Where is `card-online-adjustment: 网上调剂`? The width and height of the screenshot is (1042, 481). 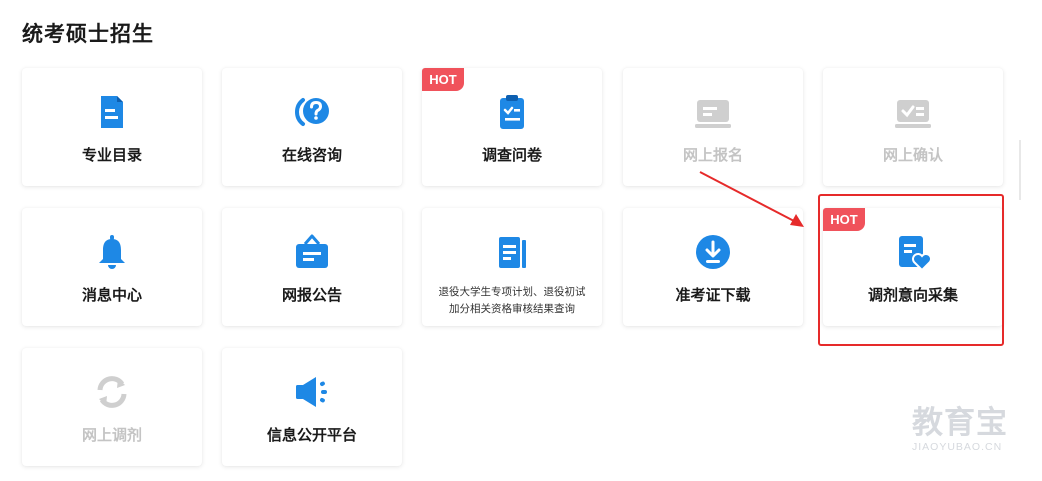
card-online-adjustment: 网上调剂 is located at coordinates (112, 407).